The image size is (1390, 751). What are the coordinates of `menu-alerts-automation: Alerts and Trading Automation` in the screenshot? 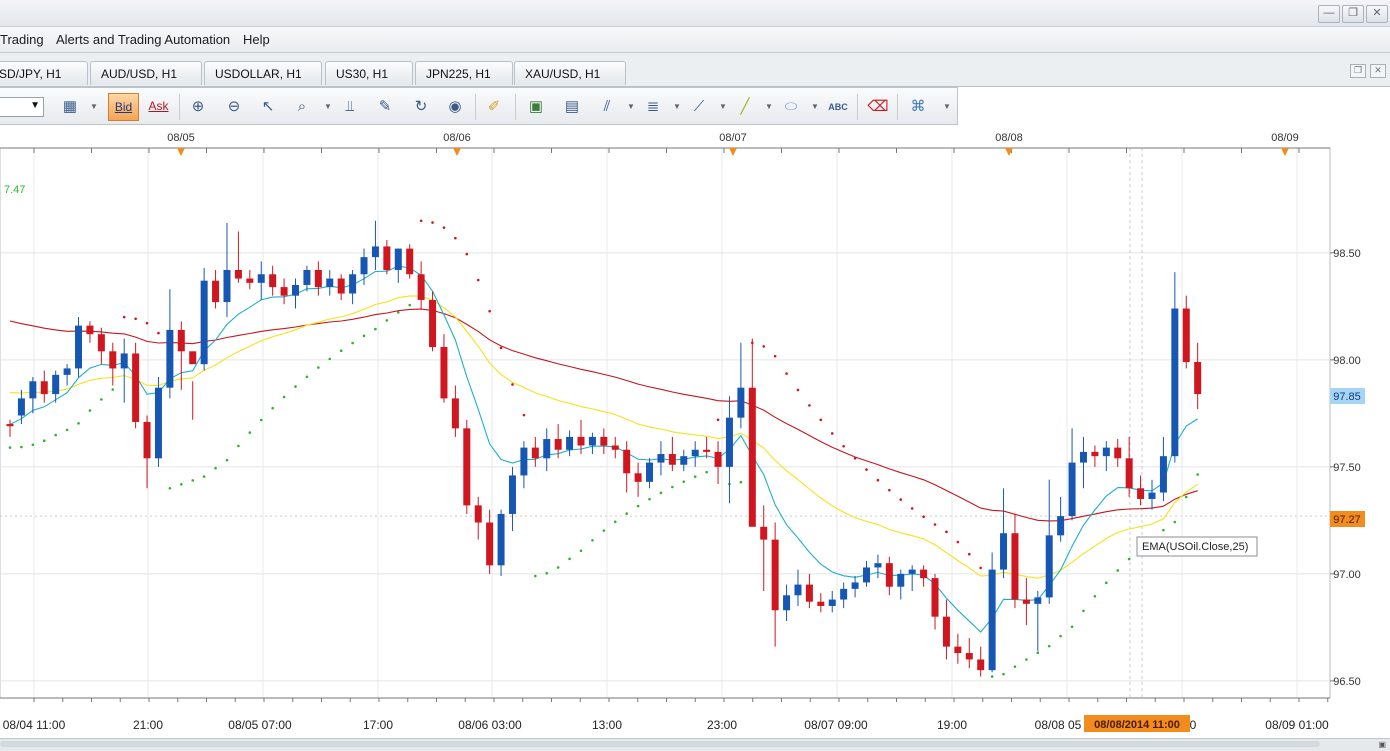 It's located at (143, 39).